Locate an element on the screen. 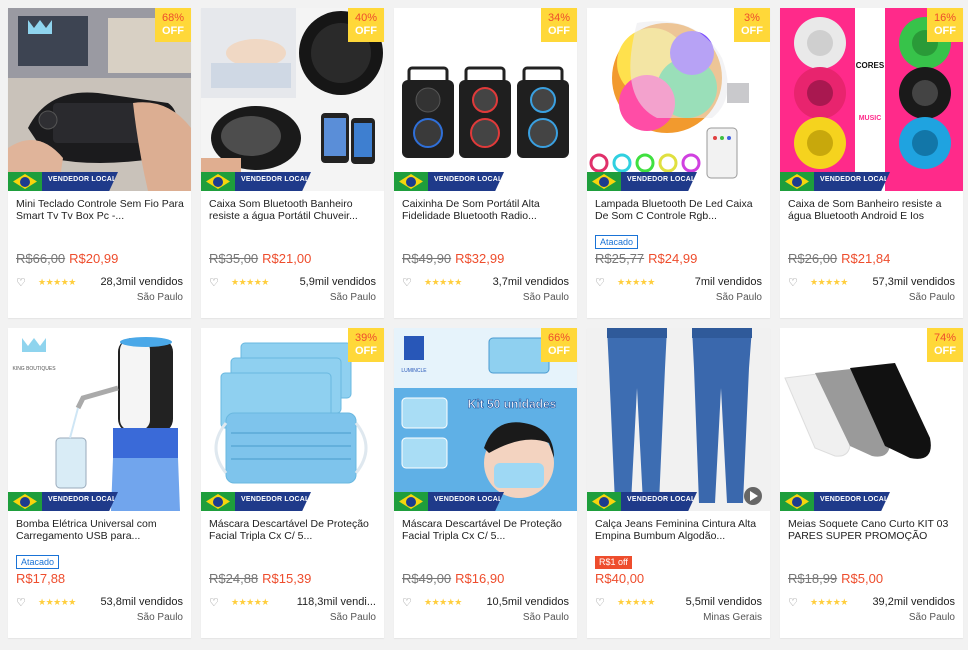 Image resolution: width=968 pixels, height=650 pixels. sale-price: R$17,88 is located at coordinates (41, 578).